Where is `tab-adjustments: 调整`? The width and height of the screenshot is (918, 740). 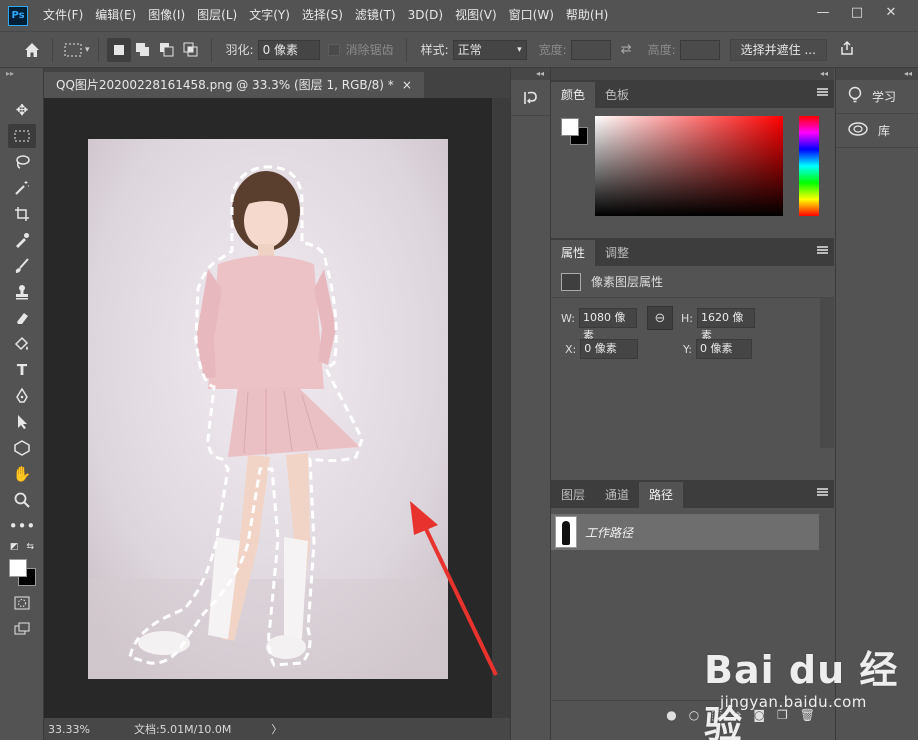 tab-adjustments: 调整 is located at coordinates (617, 253).